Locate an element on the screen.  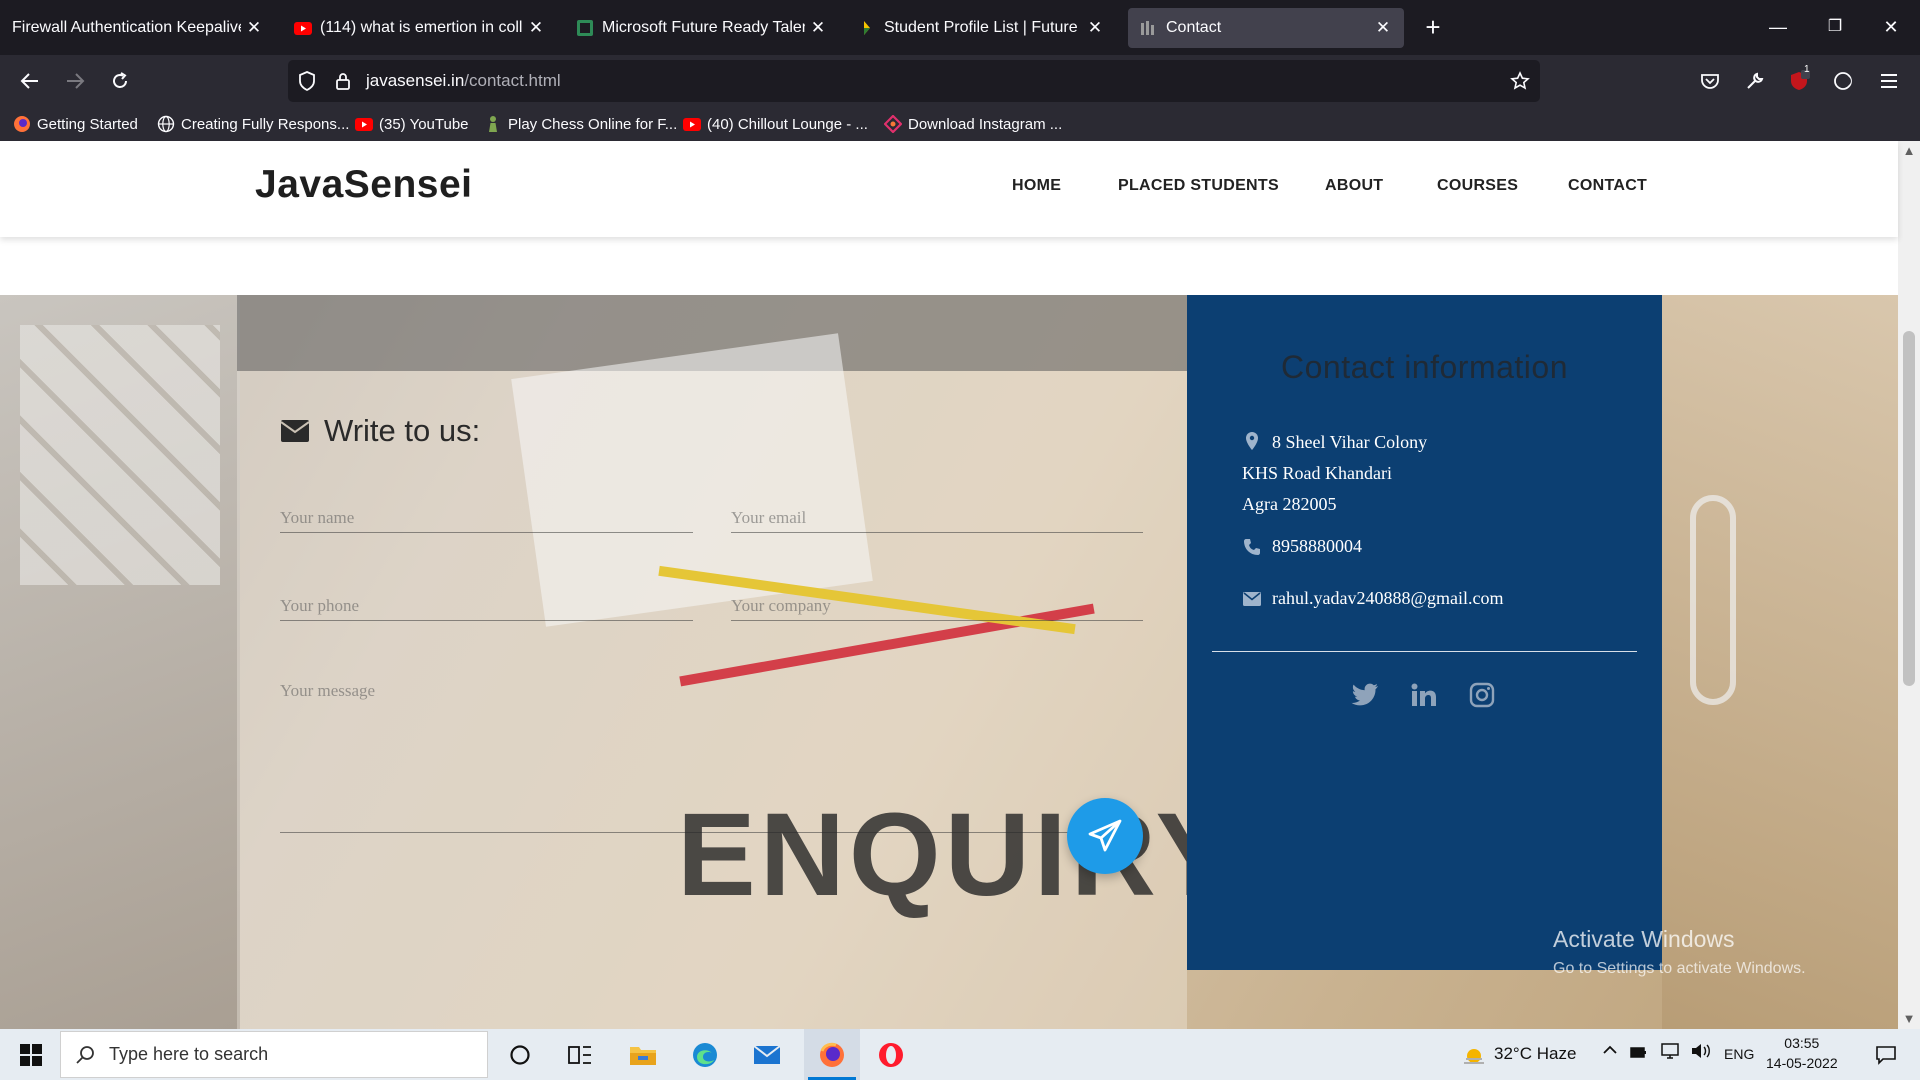
windows-logo-icon is located at coordinates (31, 1054).